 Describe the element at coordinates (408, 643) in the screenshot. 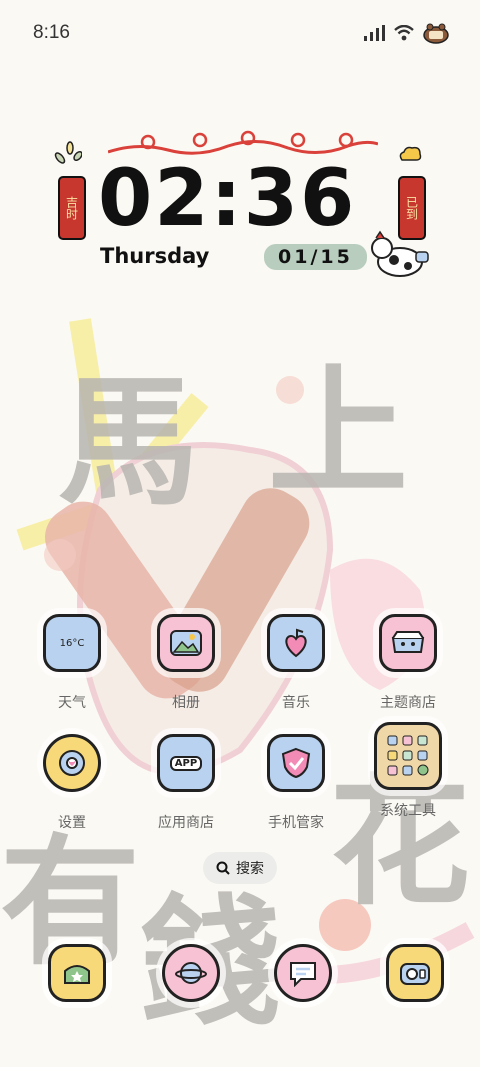

I see `theme-store-icon` at that location.